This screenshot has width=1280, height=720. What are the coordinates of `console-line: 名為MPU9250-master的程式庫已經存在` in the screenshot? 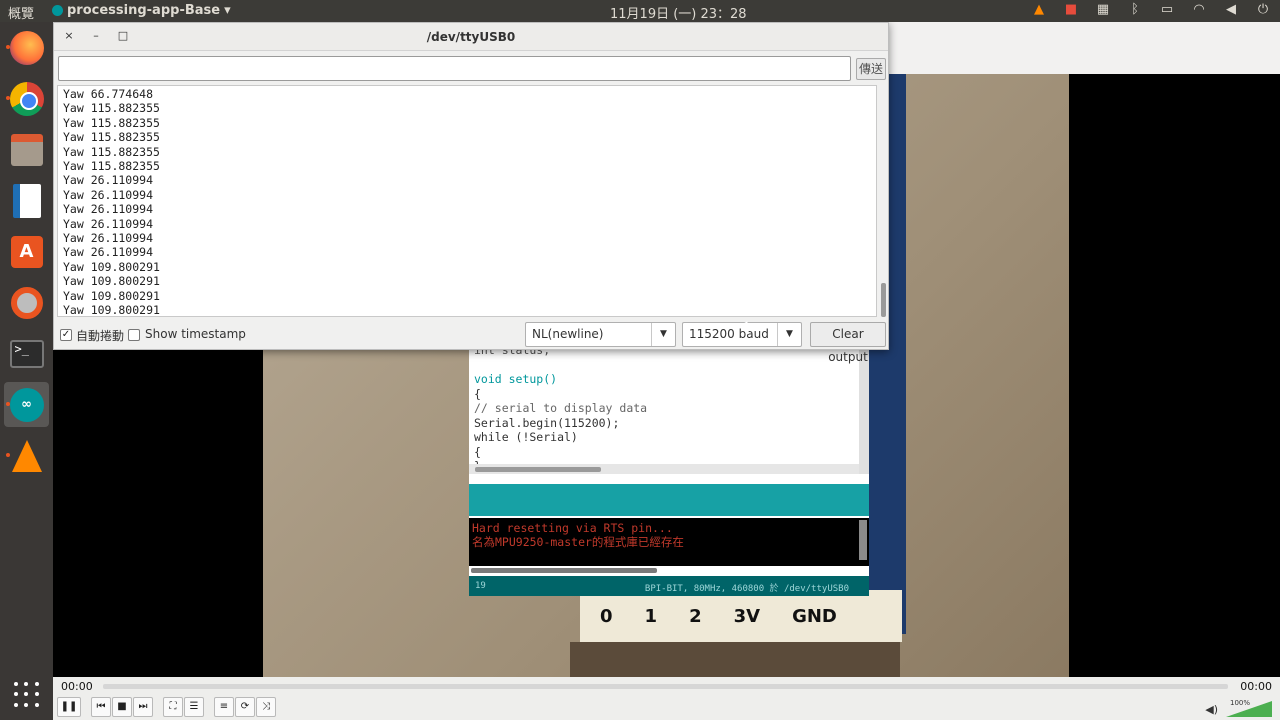 It's located at (578, 542).